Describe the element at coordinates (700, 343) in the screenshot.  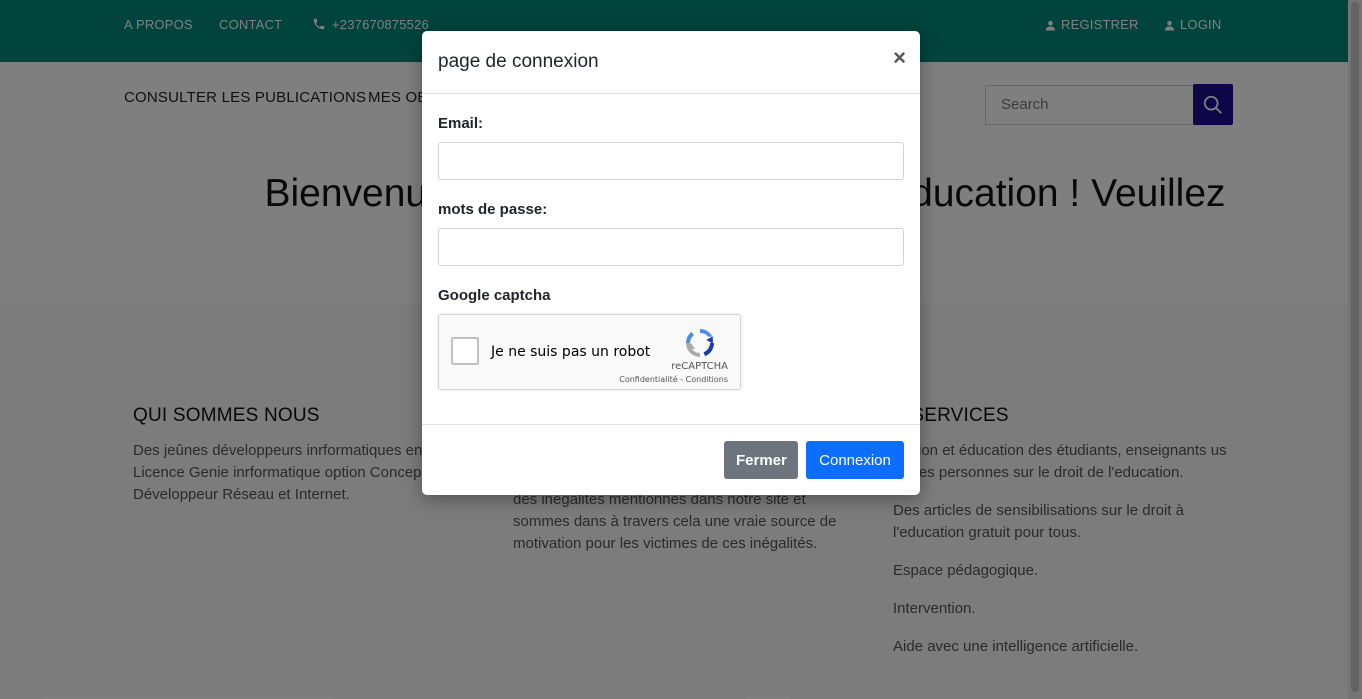
I see `recaptcha-icon` at that location.